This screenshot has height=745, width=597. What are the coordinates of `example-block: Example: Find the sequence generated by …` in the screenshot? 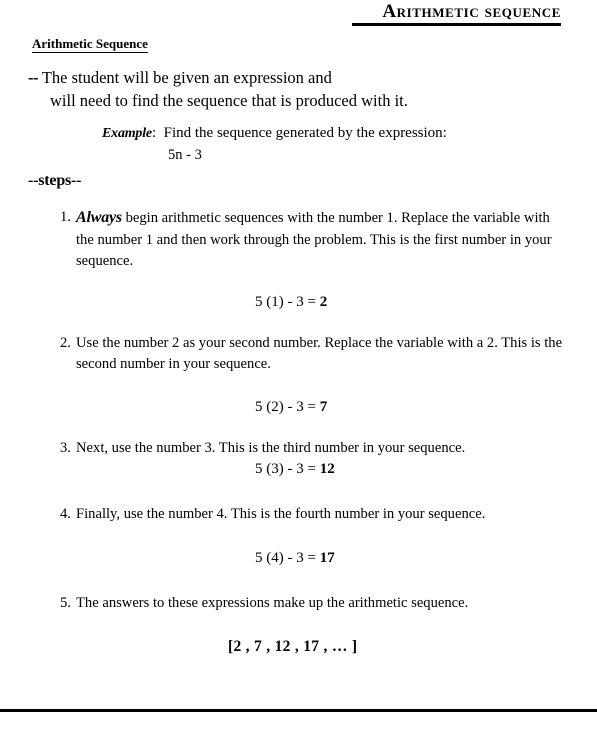 It's located at (322, 144).